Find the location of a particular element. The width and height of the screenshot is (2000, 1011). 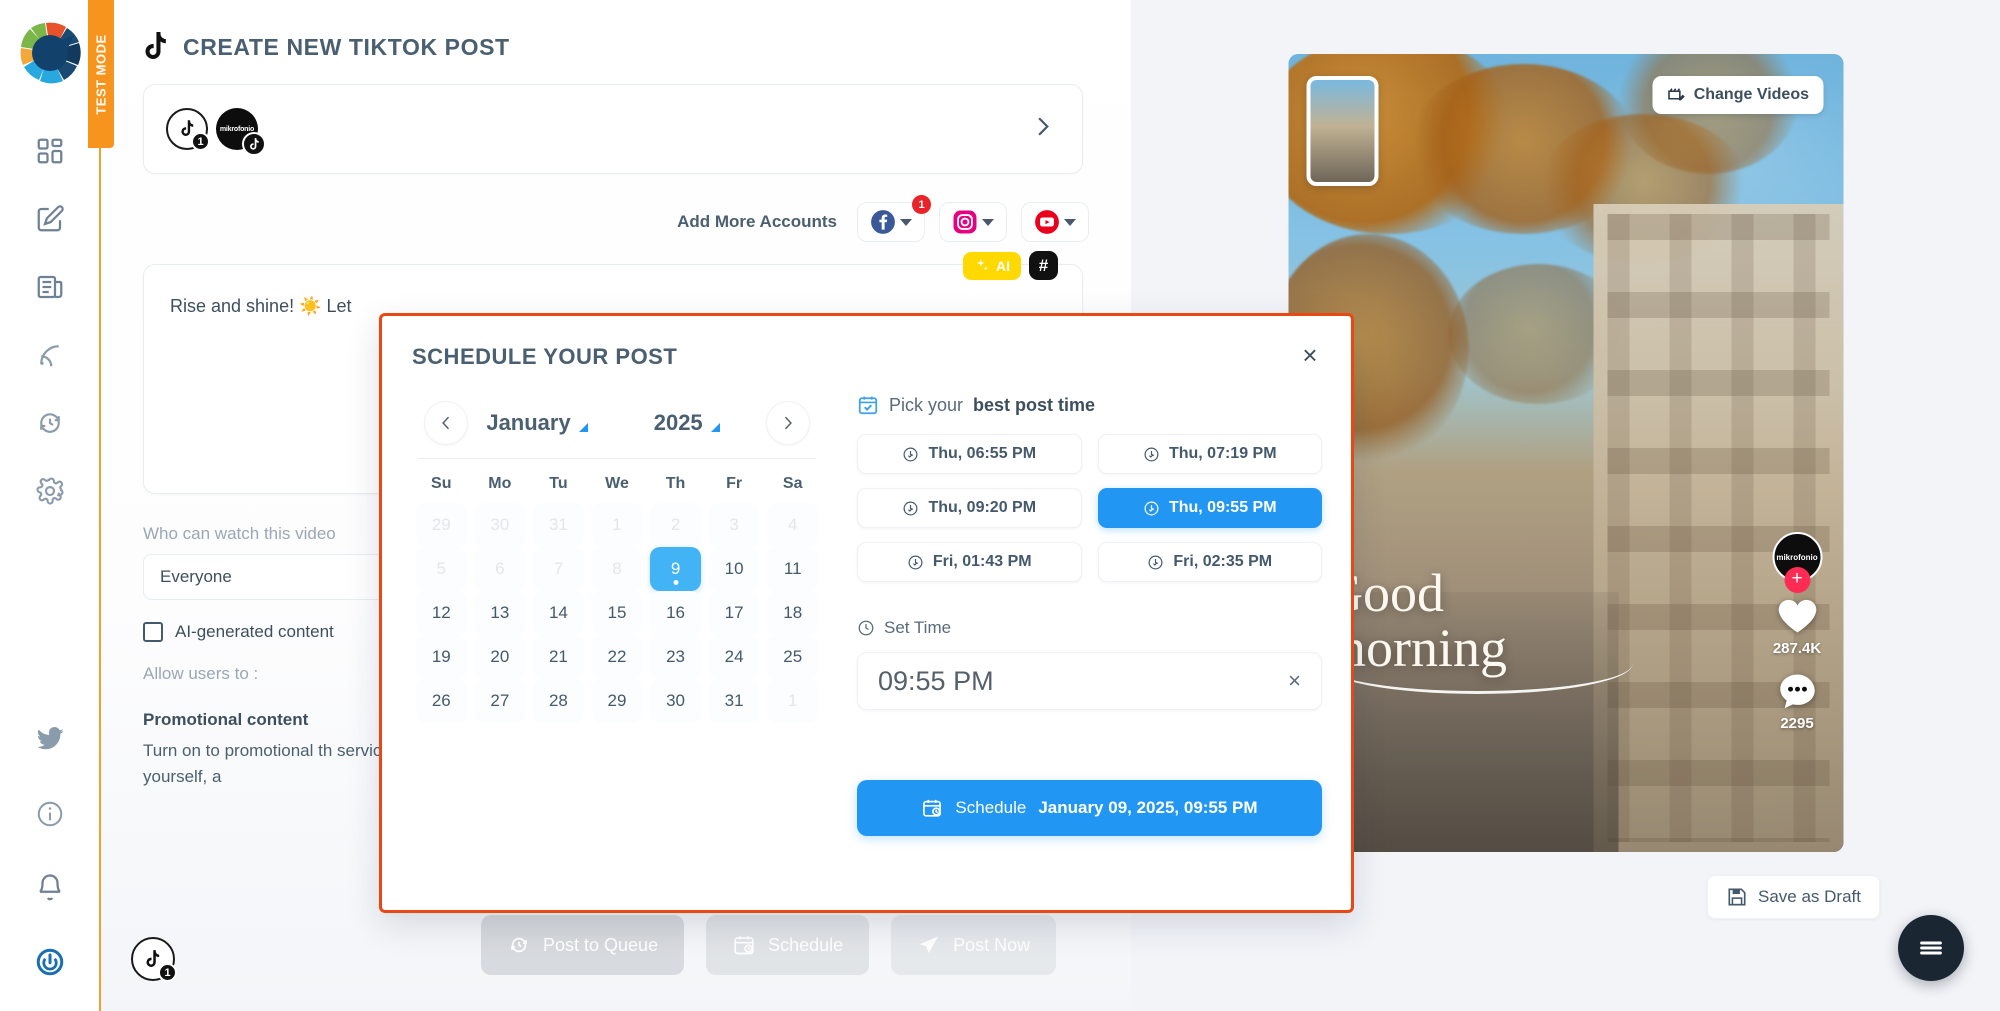

calendar-next-month-button is located at coordinates (787, 423).